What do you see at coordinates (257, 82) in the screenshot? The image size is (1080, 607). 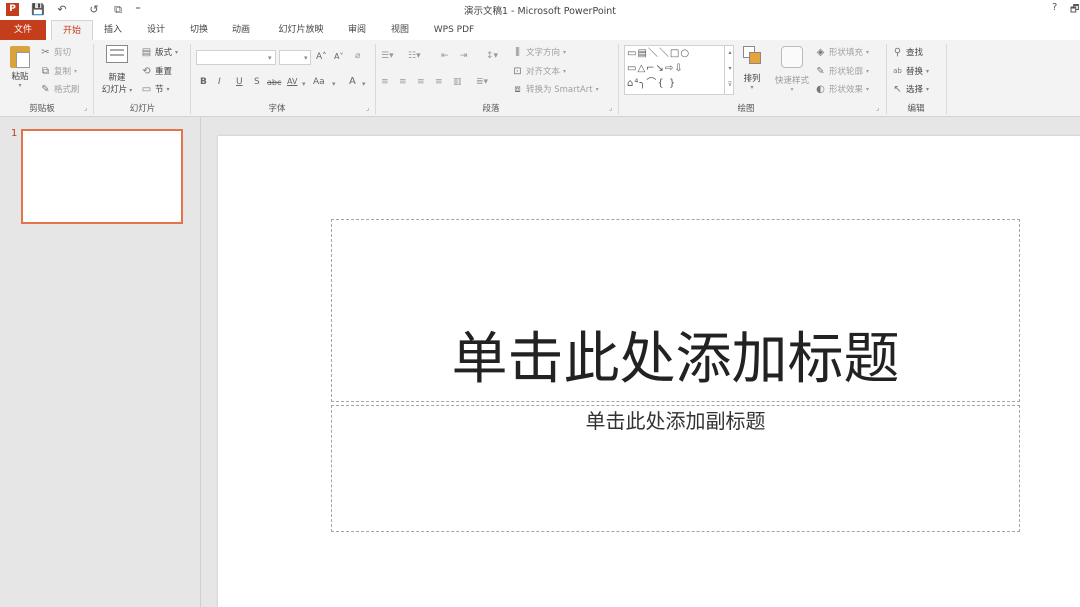 I see `shadow-button: S` at bounding box center [257, 82].